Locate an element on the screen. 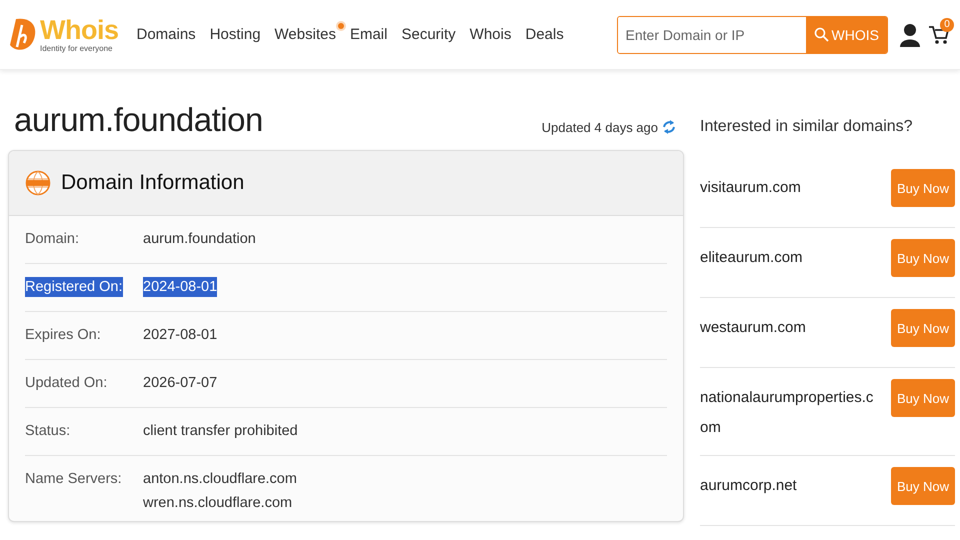 Image resolution: width=960 pixels, height=540 pixels. field-value: wren.ns.cloudflare.com is located at coordinates (217, 503).